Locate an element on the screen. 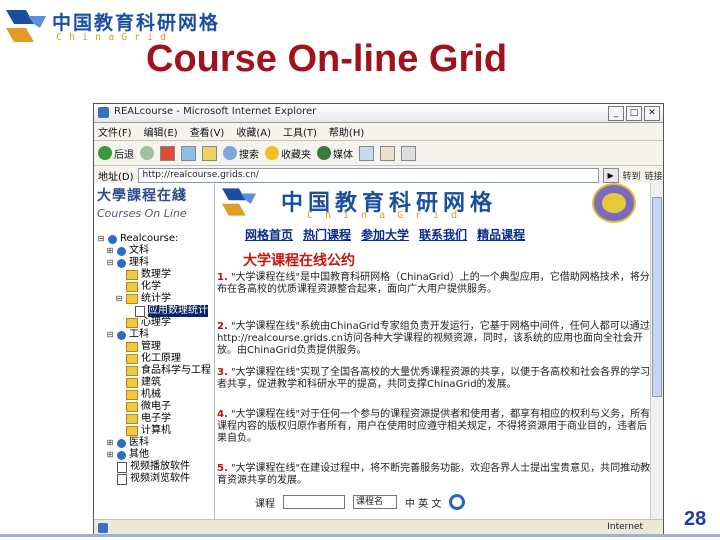  favorites-star-icon is located at coordinates (272, 153).